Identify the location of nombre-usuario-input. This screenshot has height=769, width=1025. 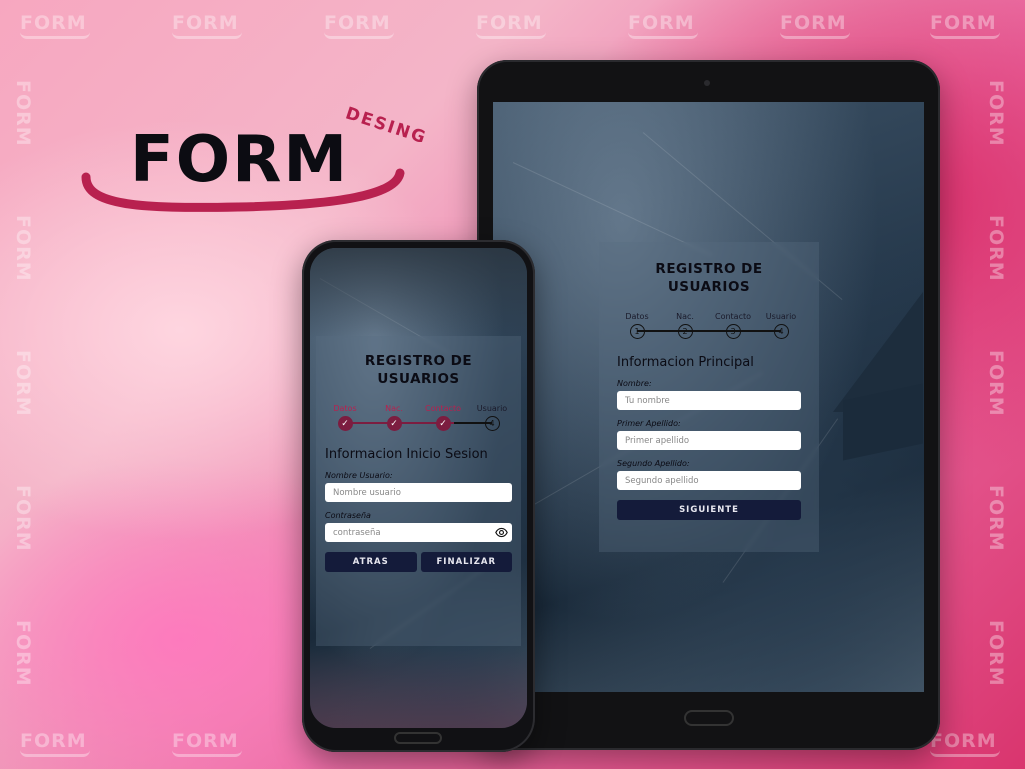
(418, 492).